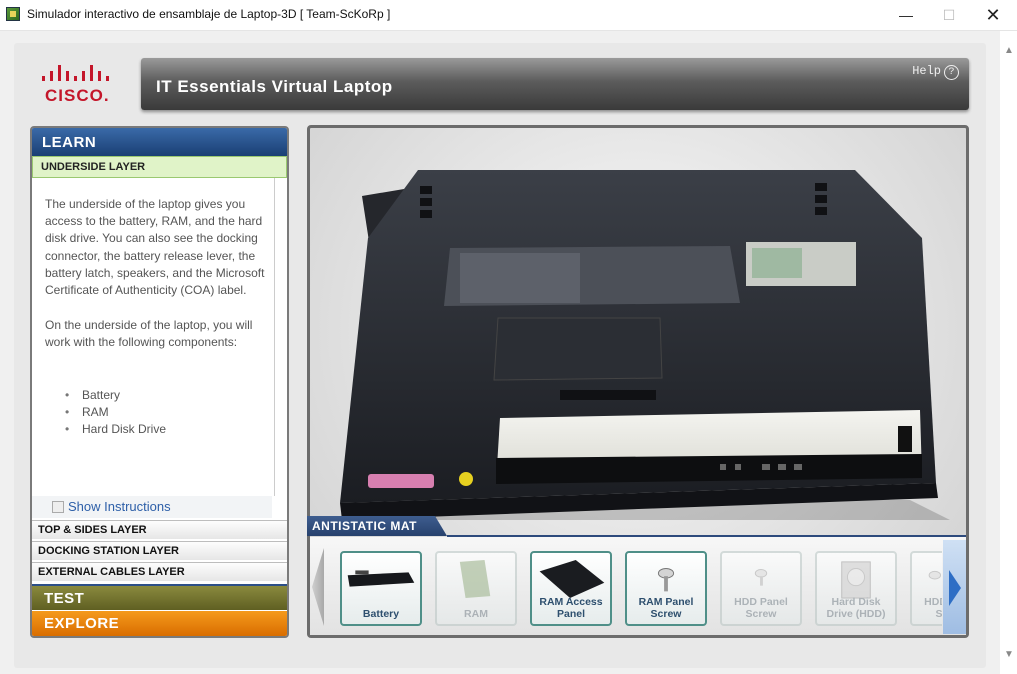 The width and height of the screenshot is (1017, 674). Describe the element at coordinates (58, 507) in the screenshot. I see `show-instructions-checkbox` at that location.